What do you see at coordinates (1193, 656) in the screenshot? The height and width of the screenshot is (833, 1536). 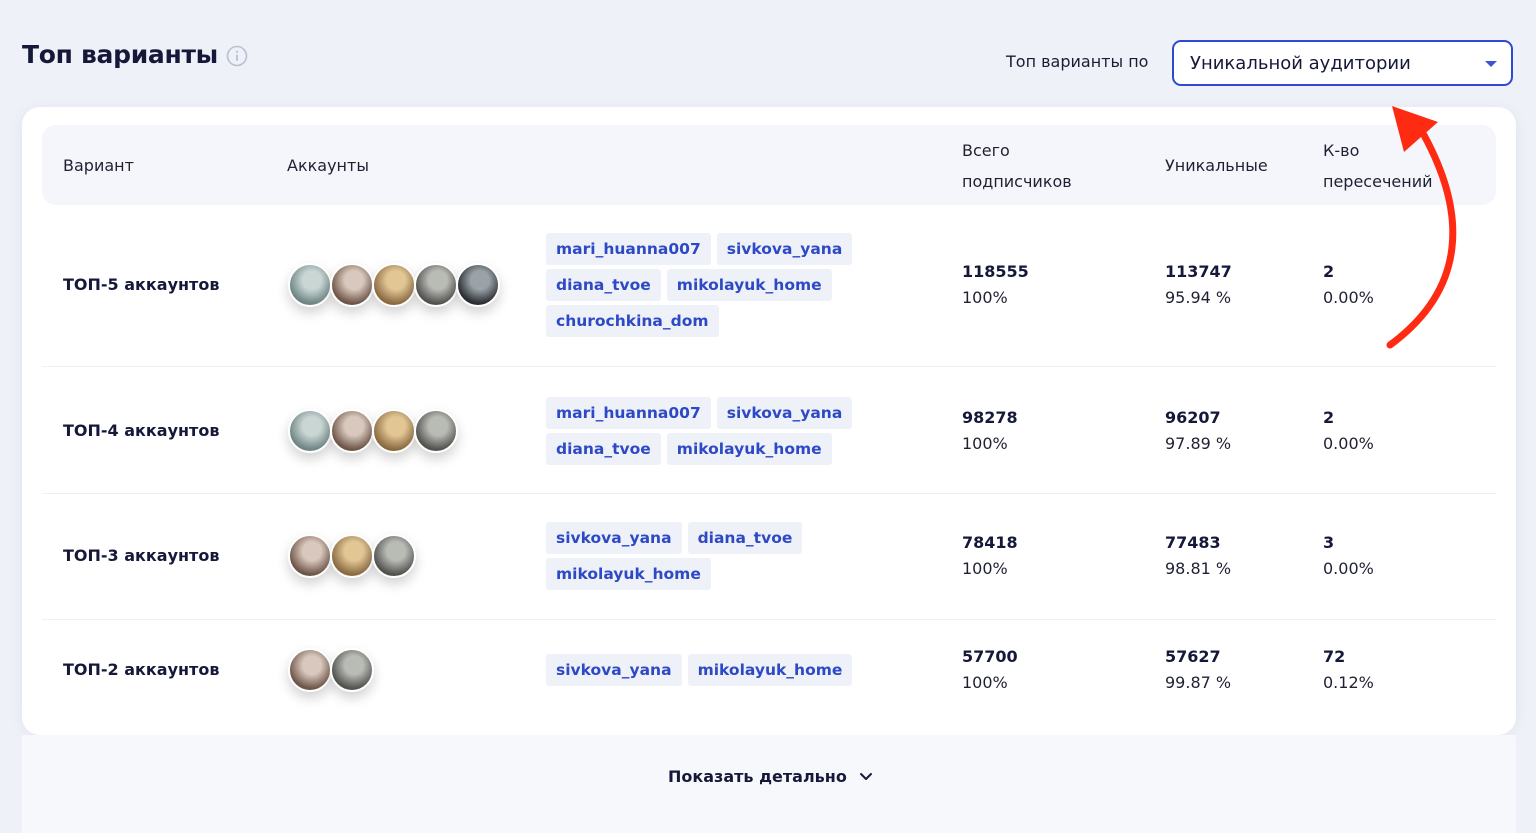 I see `unique-subscribers-value: 57627` at bounding box center [1193, 656].